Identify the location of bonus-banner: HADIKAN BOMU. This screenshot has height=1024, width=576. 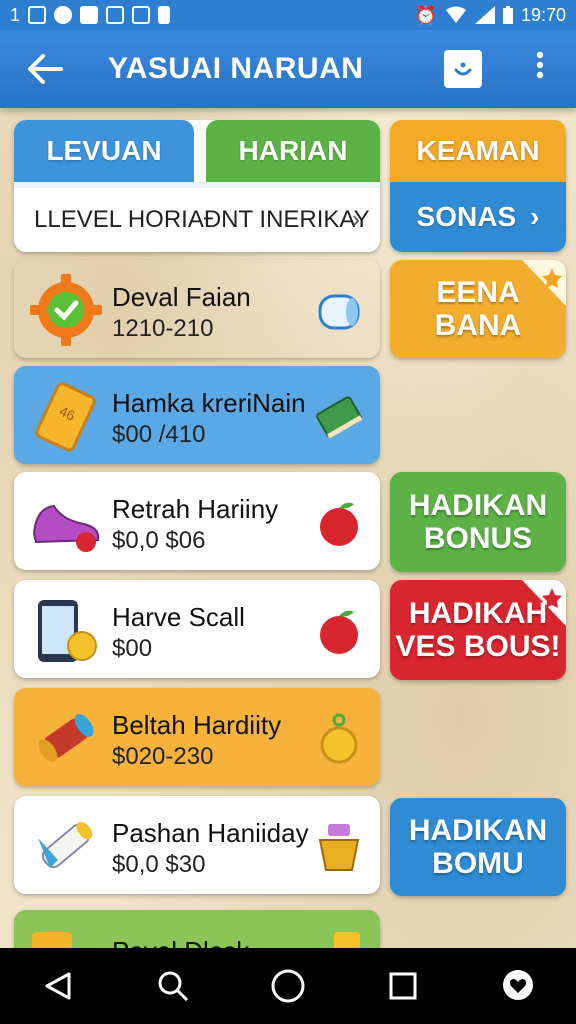
(478, 847).